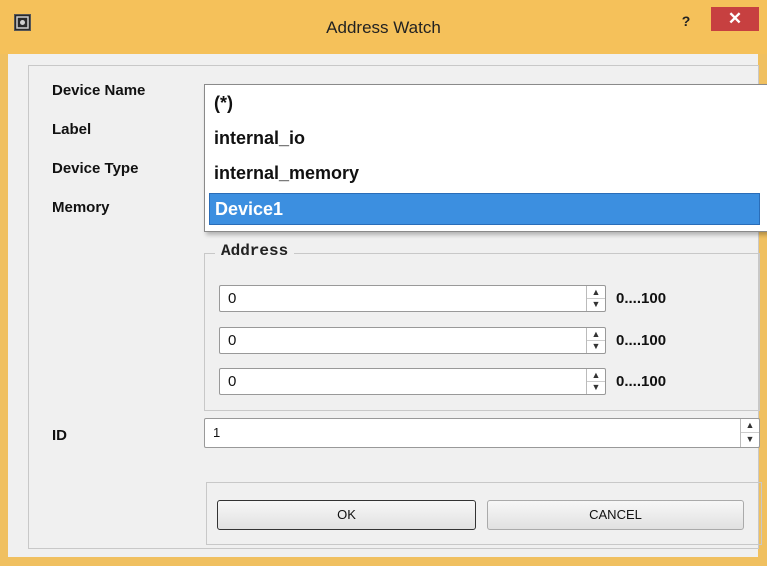 The width and height of the screenshot is (767, 566). What do you see at coordinates (255, 251) in the screenshot?
I see `address-group-title: Address` at bounding box center [255, 251].